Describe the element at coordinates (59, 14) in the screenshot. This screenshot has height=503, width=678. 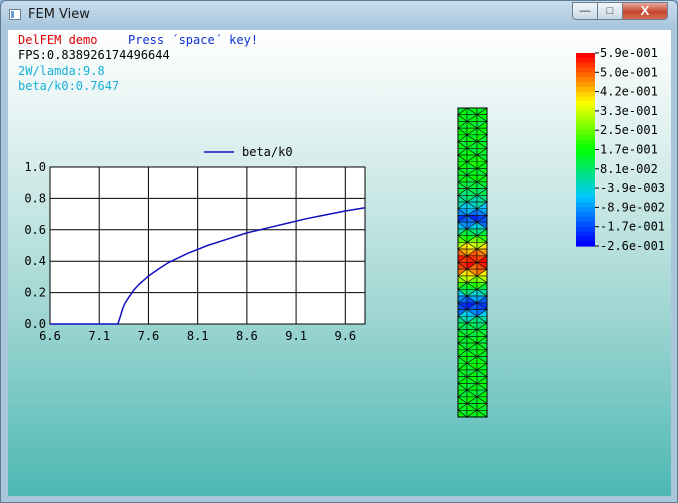
I see `window-title: FEM View` at that location.